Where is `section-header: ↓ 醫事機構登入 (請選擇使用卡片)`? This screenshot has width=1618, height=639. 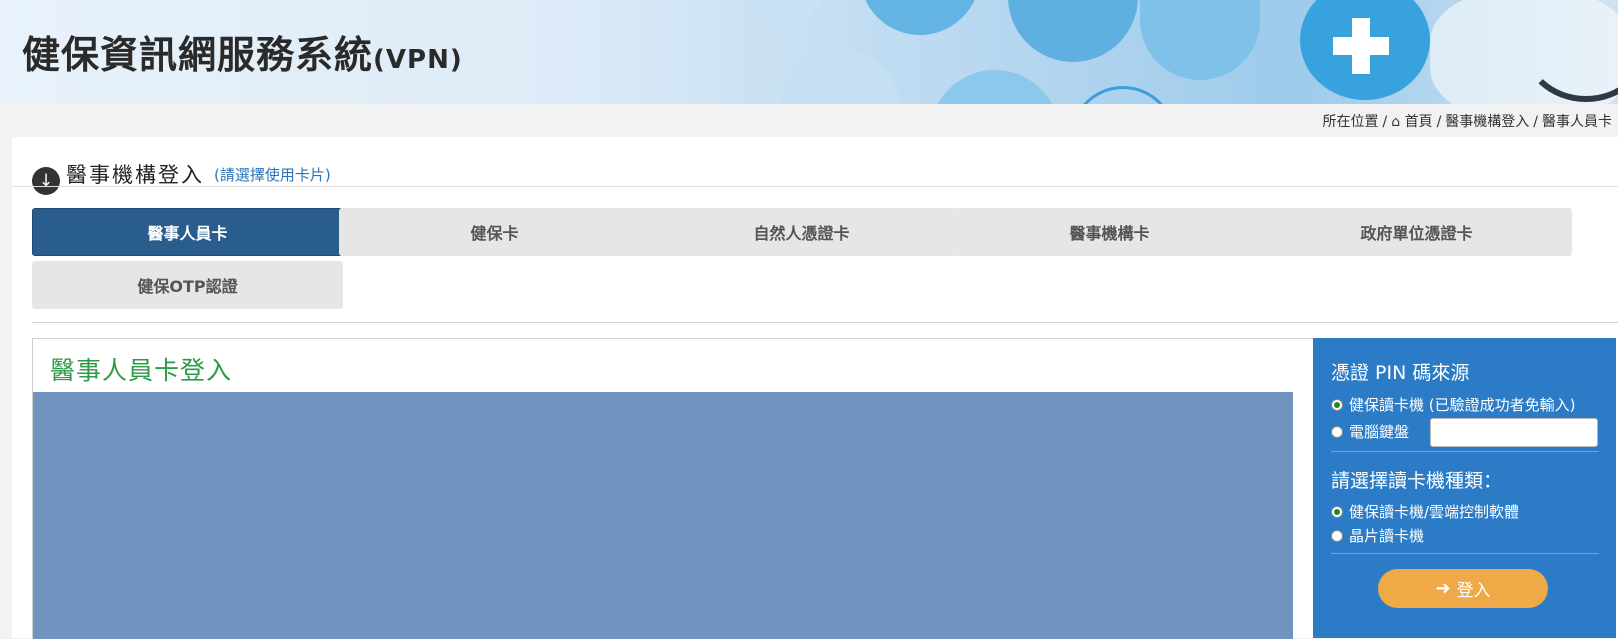
section-header: ↓ 醫事機構登入 (請選擇使用卡片) is located at coordinates (181, 174).